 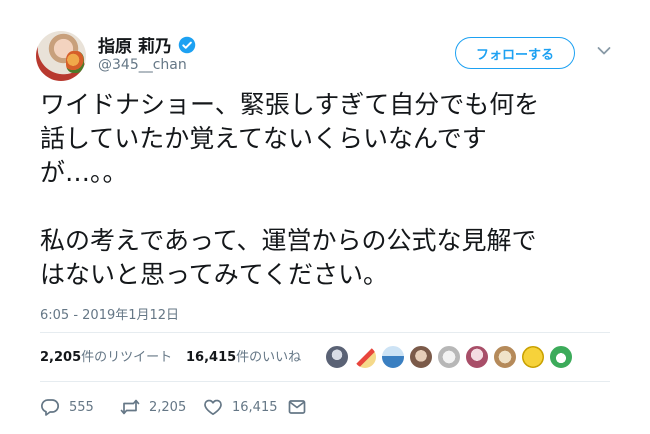 What do you see at coordinates (604, 51) in the screenshot?
I see `chevron-down-icon` at bounding box center [604, 51].